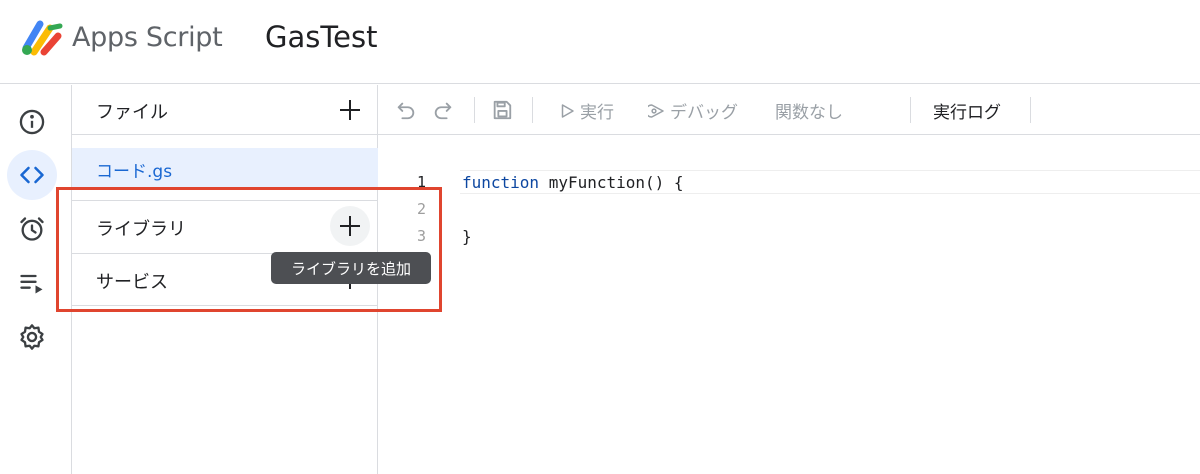 Image resolution: width=1200 pixels, height=474 pixels. I want to click on function-select: 関数なし, so click(809, 110).